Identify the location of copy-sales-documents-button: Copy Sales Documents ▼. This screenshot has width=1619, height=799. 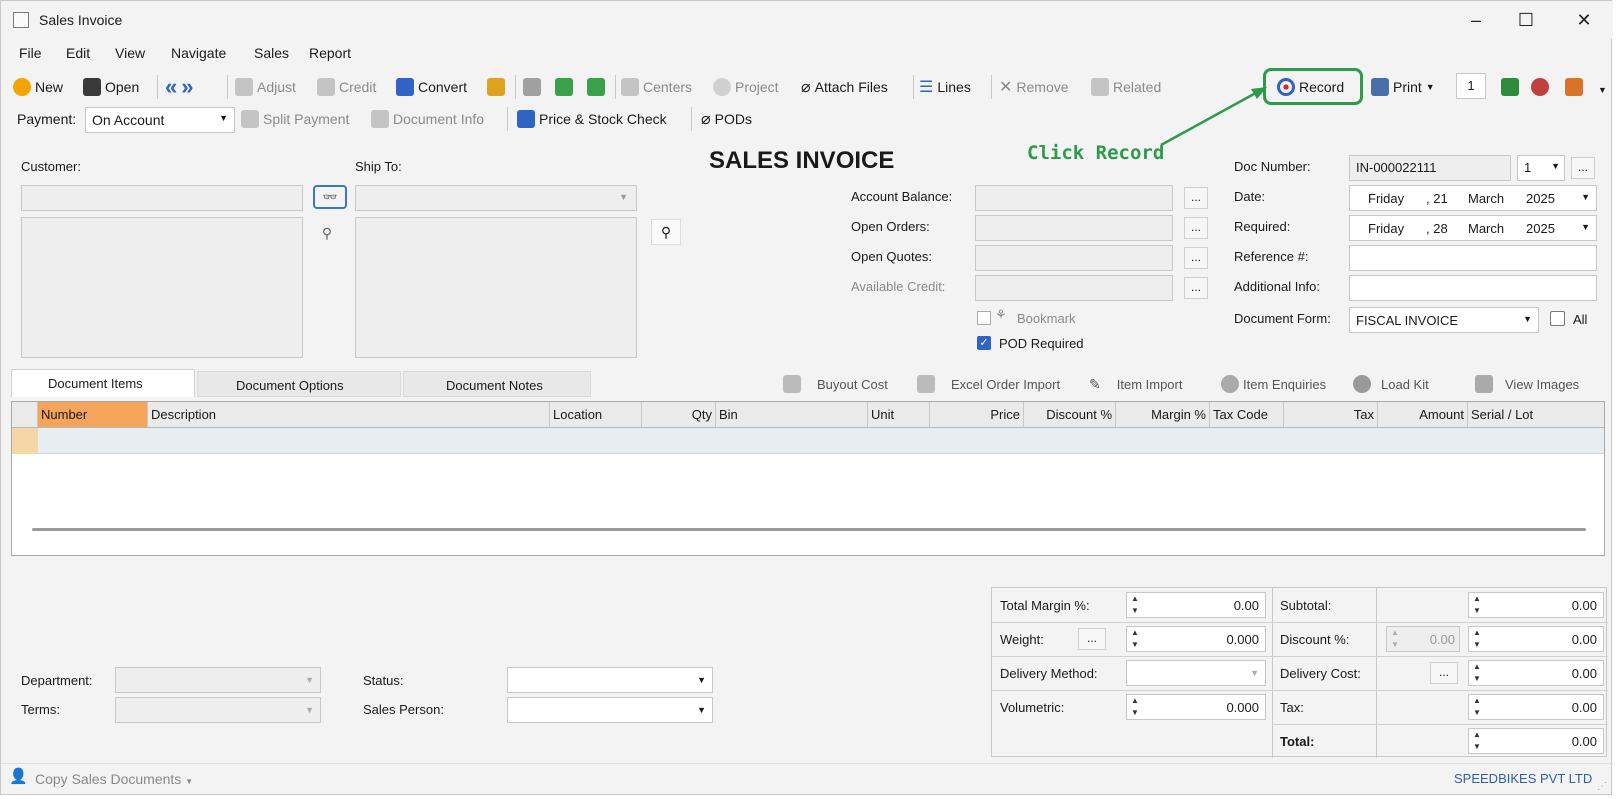
(114, 779).